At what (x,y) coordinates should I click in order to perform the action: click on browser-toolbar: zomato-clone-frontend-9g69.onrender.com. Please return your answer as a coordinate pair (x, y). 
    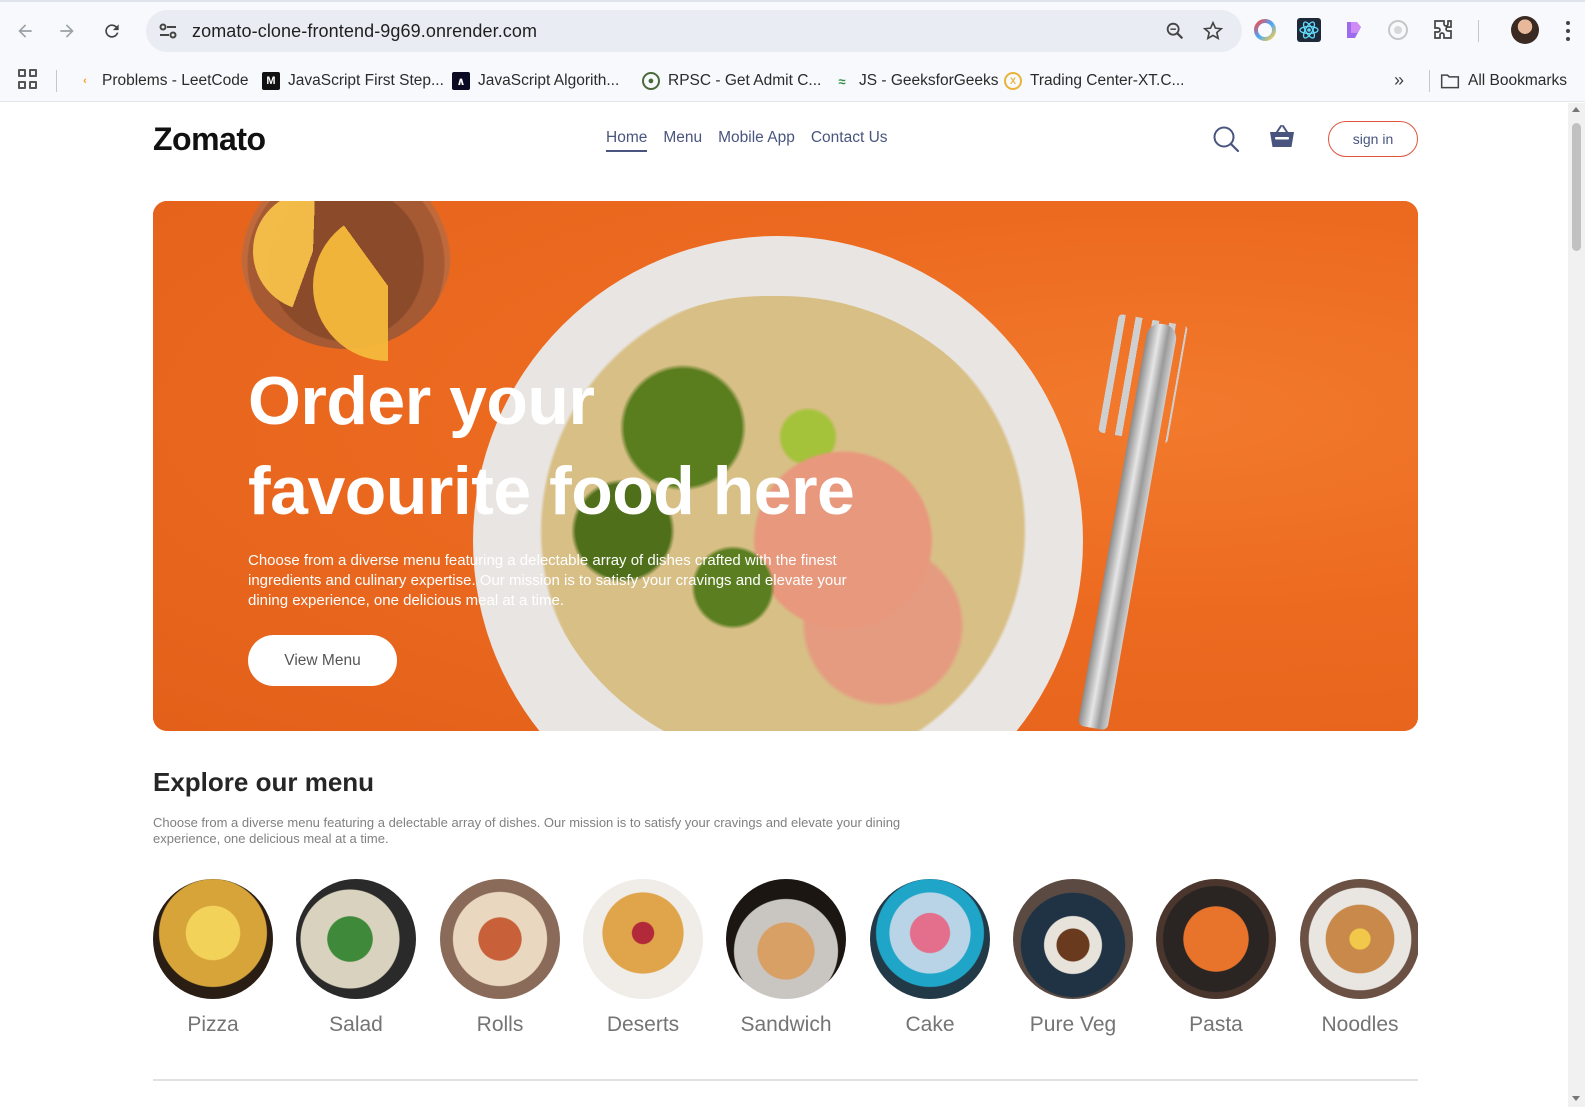
    Looking at the image, I should click on (792, 30).